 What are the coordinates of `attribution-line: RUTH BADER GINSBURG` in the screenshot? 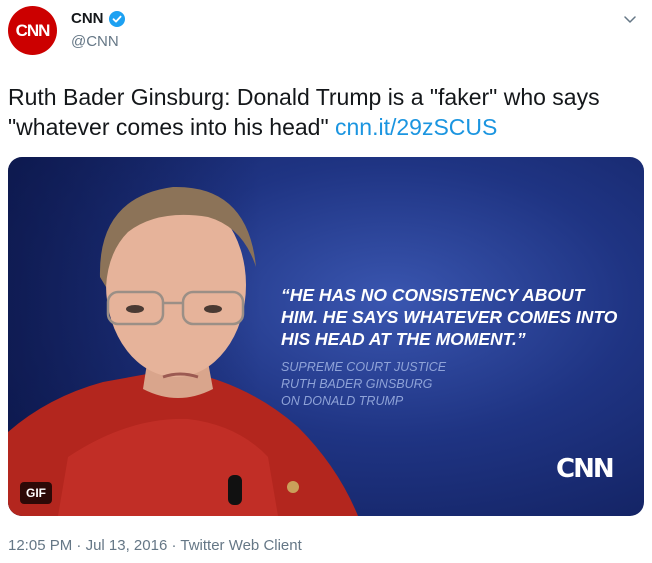 It's located at (357, 384).